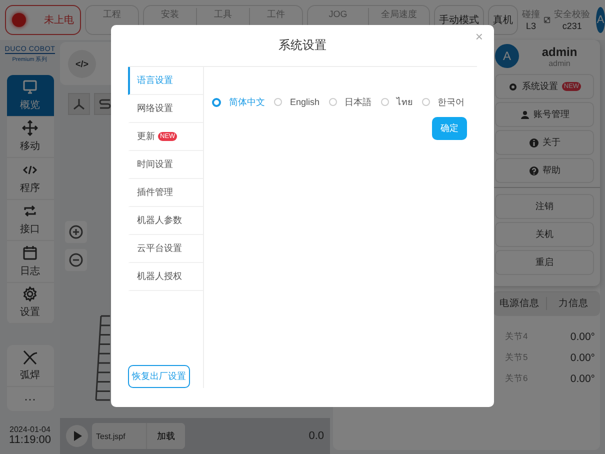 The width and height of the screenshot is (605, 454). Describe the element at coordinates (155, 80) in the screenshot. I see `menu-item-label: 语言设置` at that location.